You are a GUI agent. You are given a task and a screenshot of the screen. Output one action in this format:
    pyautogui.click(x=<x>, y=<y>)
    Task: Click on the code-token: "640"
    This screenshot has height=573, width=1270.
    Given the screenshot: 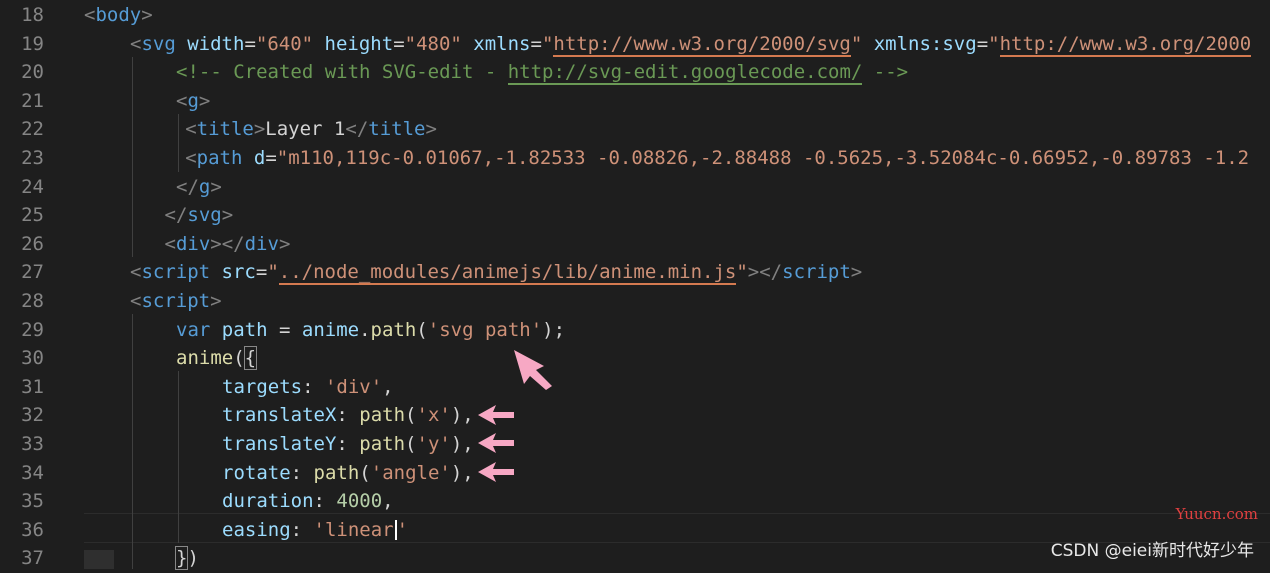 What is the action you would take?
    pyautogui.click(x=284, y=43)
    